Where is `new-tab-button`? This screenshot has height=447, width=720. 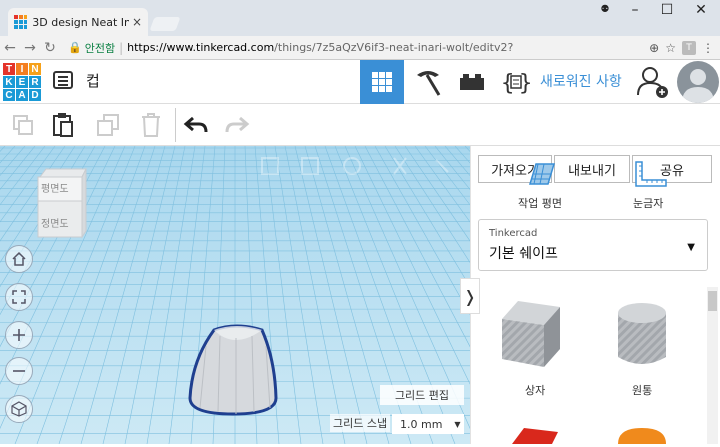
new-tab-button is located at coordinates (165, 24).